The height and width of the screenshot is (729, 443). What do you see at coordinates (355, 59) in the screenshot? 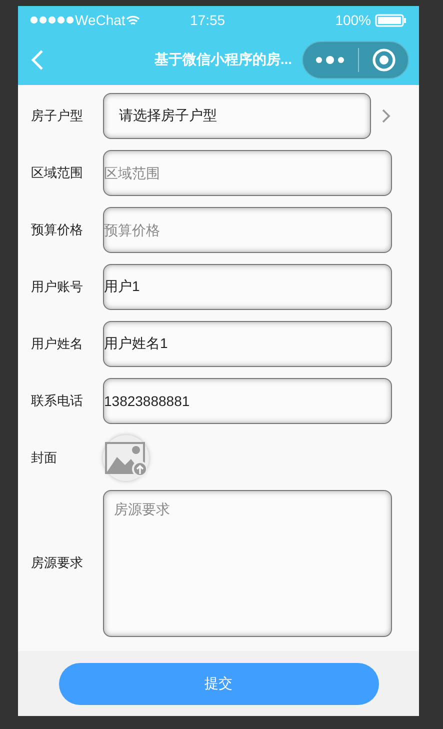
I see `capsule-menu` at bounding box center [355, 59].